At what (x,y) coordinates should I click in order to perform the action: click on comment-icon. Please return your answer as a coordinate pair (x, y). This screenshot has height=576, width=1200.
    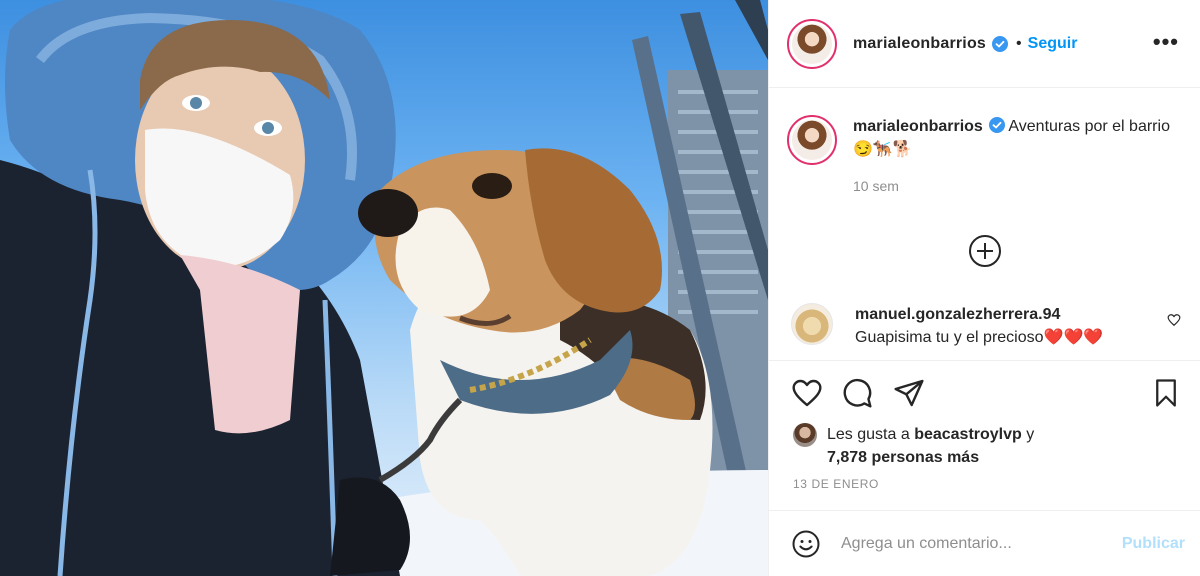
    Looking at the image, I should click on (857, 393).